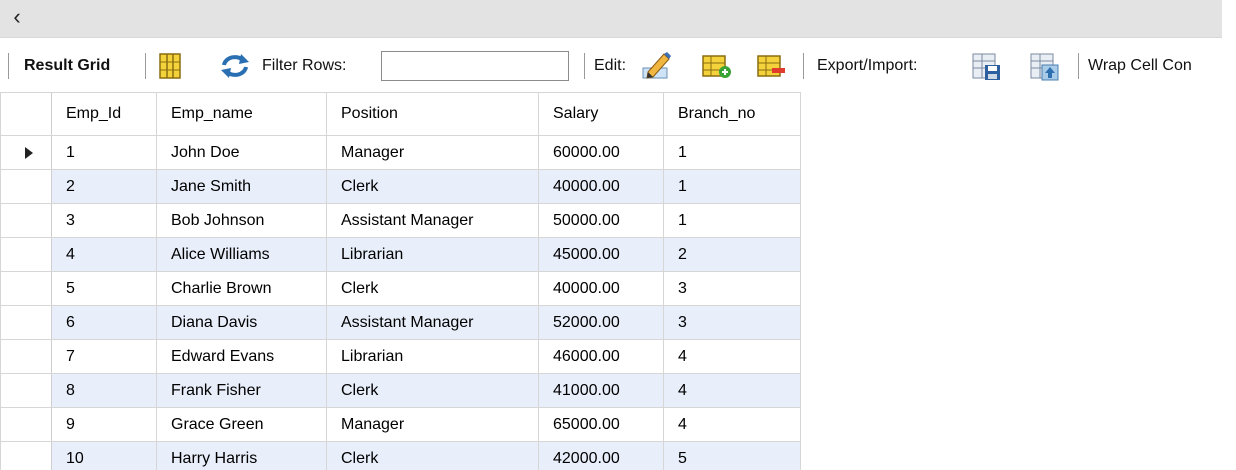  What do you see at coordinates (104, 114) in the screenshot?
I see `column-header: Emp_Id` at bounding box center [104, 114].